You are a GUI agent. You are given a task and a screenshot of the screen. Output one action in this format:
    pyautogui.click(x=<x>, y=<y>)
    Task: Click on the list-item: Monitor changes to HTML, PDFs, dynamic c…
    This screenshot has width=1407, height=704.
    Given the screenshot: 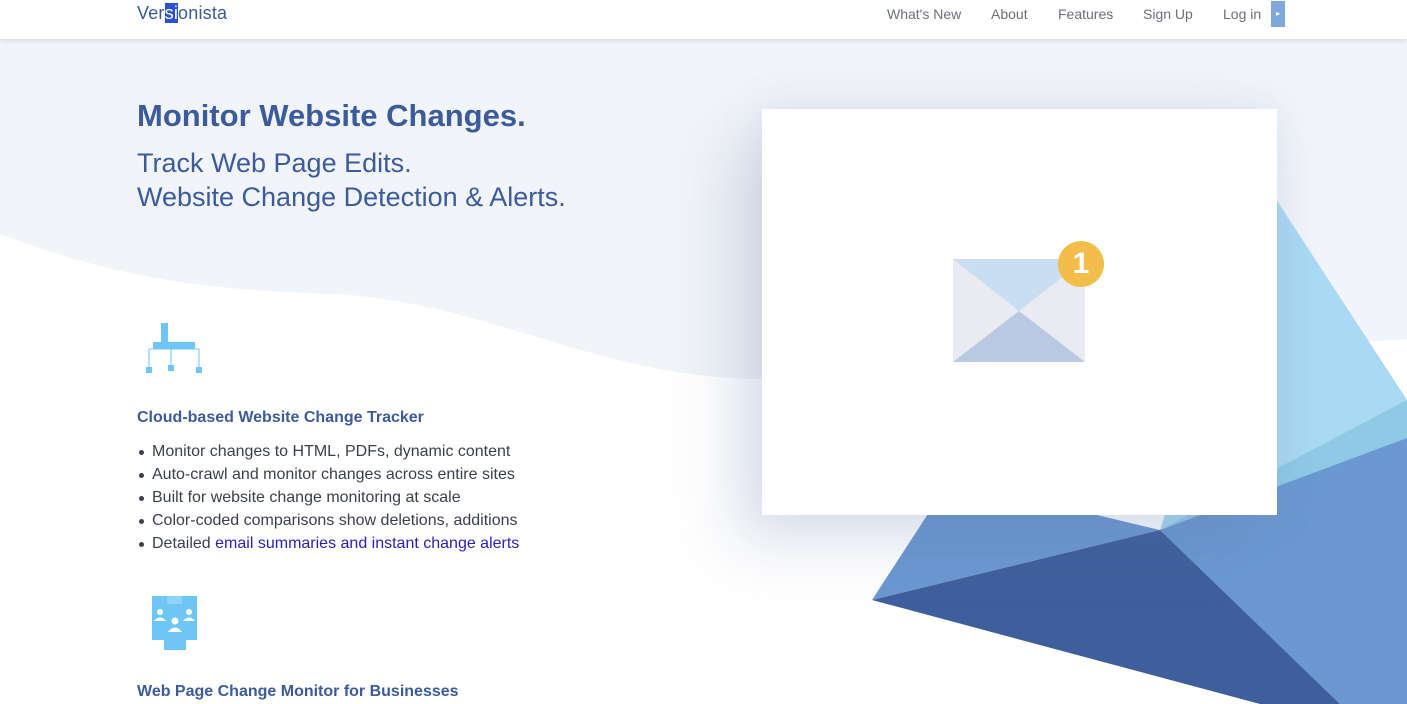 What is the action you would take?
    pyautogui.click(x=328, y=451)
    